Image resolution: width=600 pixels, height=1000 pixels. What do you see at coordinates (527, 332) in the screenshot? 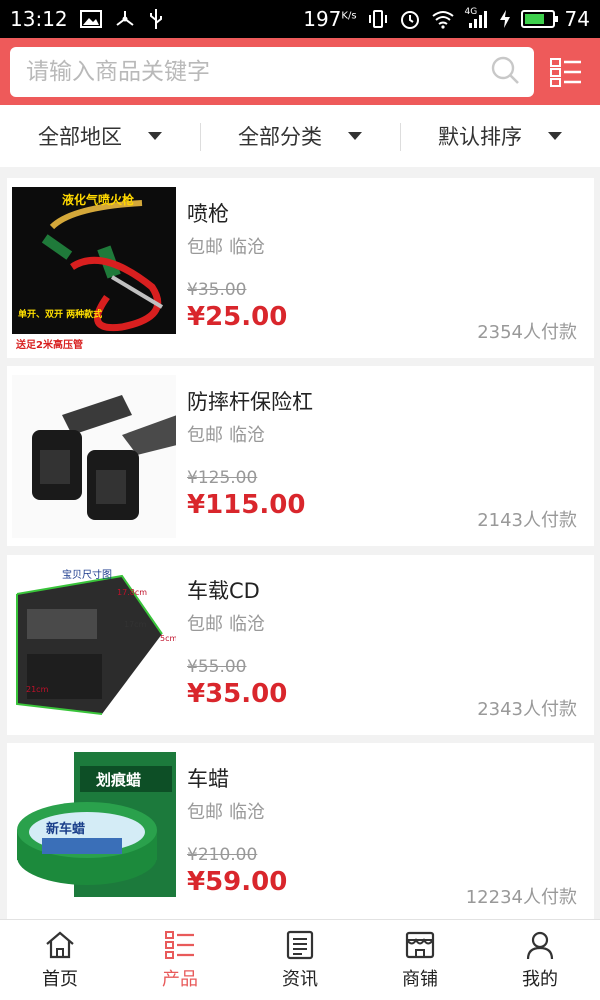
I see `paid-count: 2354人付款` at bounding box center [527, 332].